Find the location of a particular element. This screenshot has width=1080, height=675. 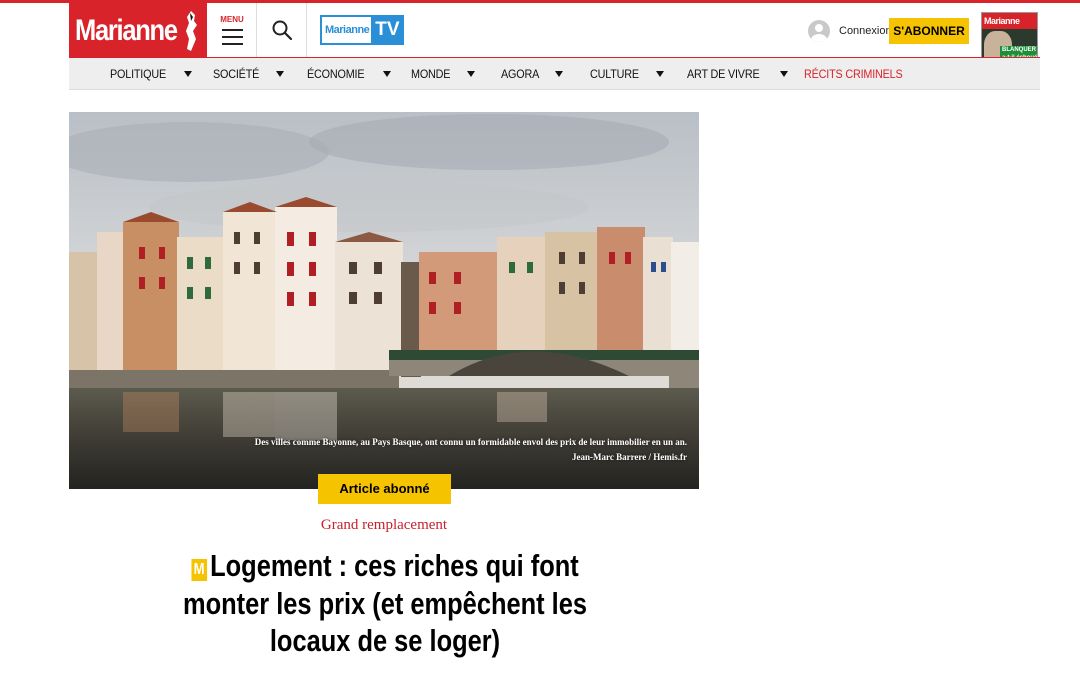

marianne-tv-link: Marianne TV is located at coordinates (362, 30).